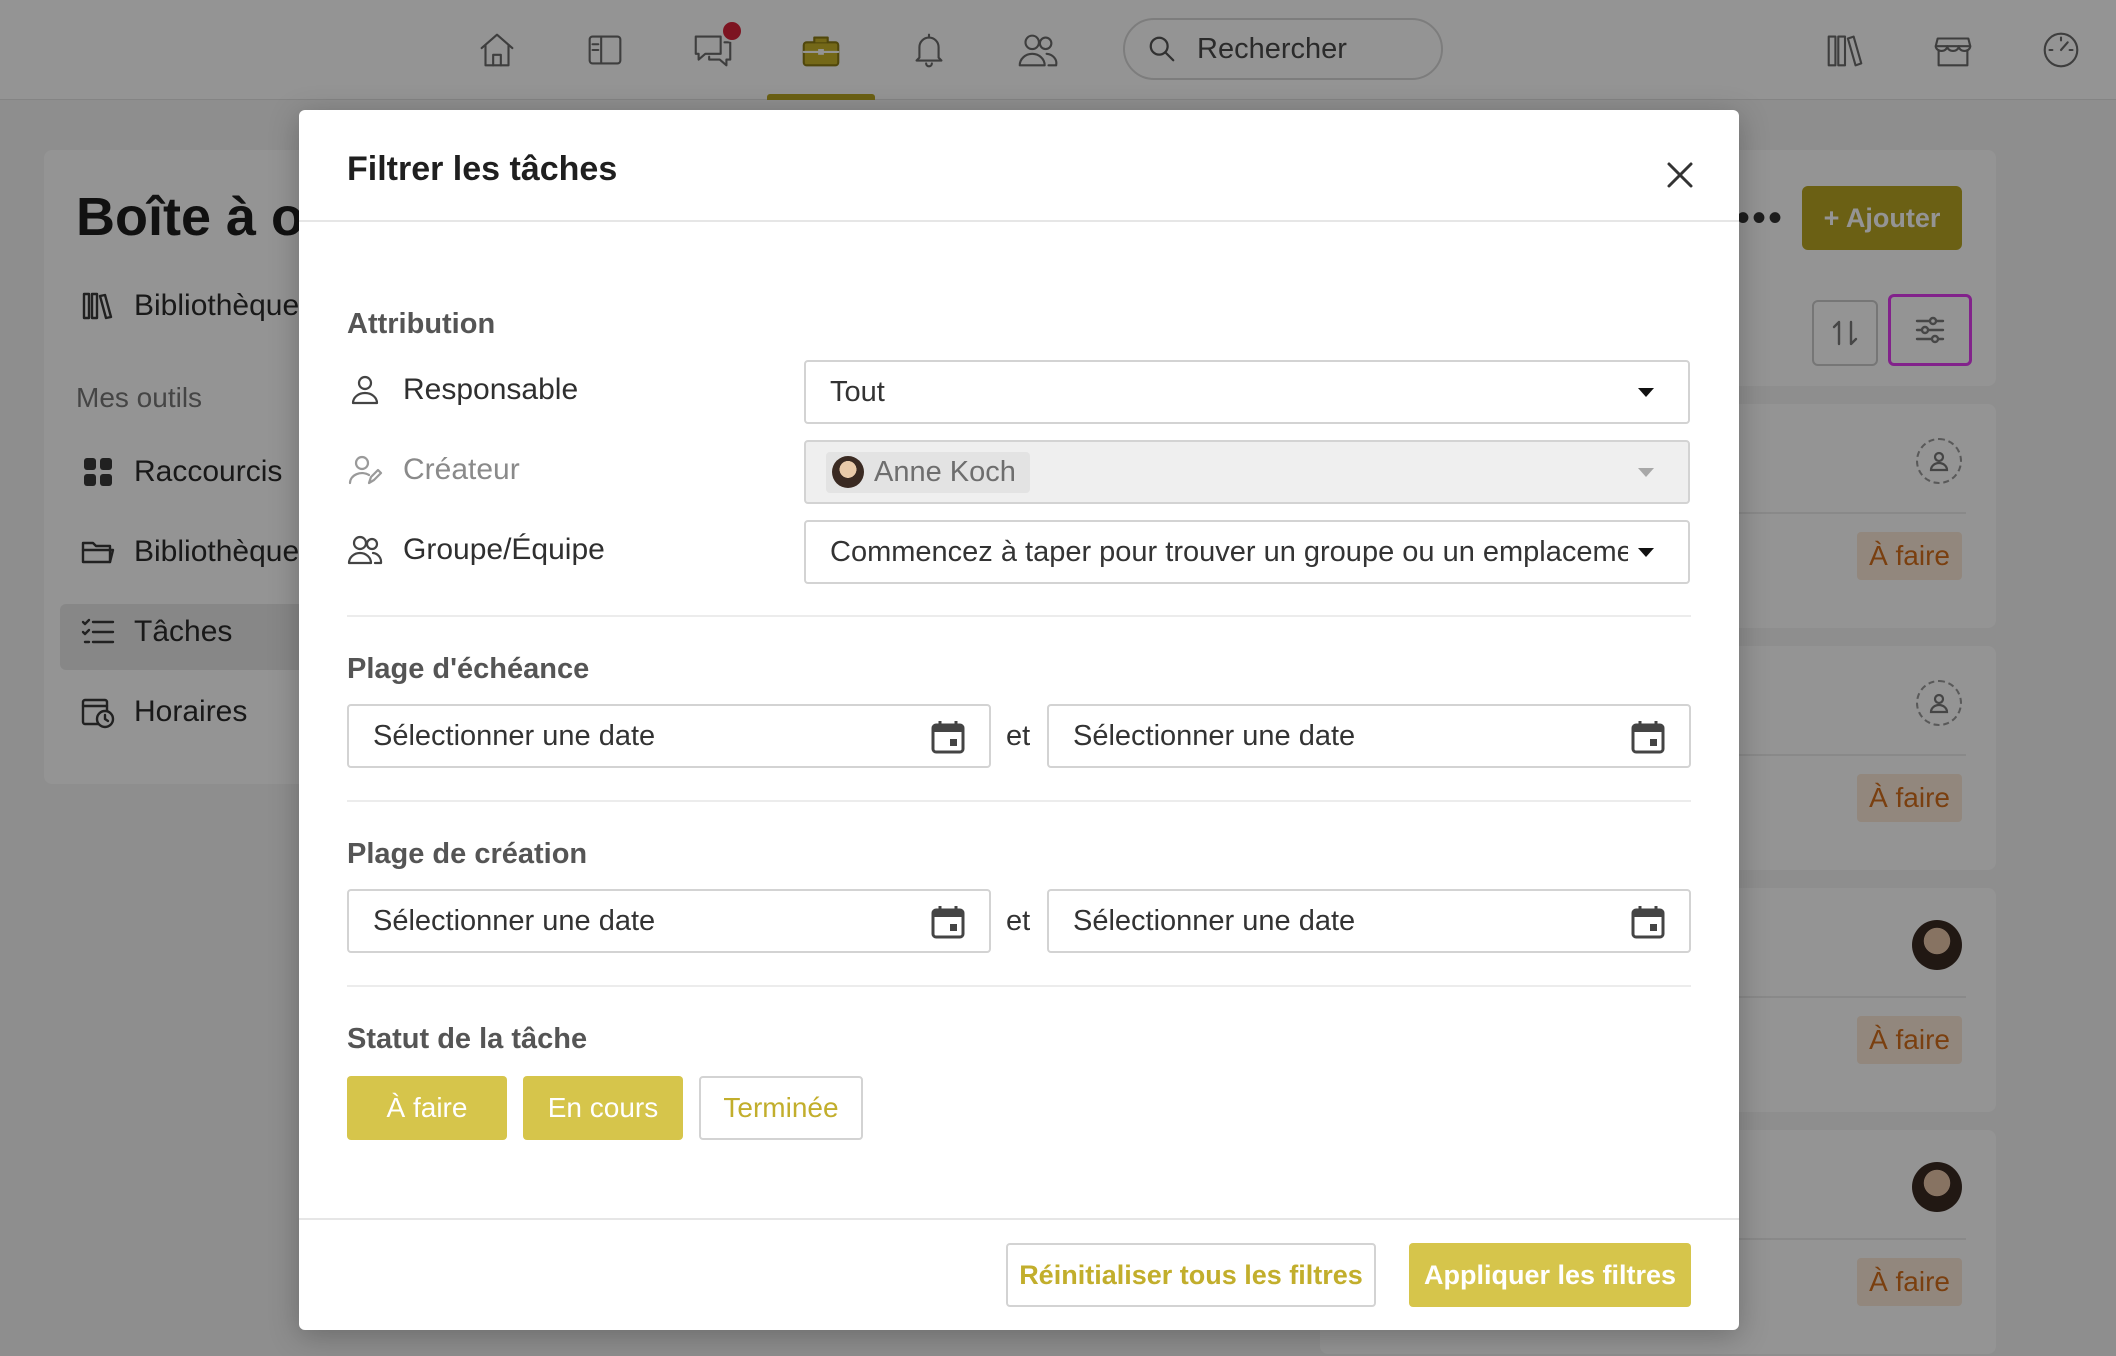 This screenshot has width=2116, height=1356. What do you see at coordinates (365, 470) in the screenshot?
I see `person-edit-icon` at bounding box center [365, 470].